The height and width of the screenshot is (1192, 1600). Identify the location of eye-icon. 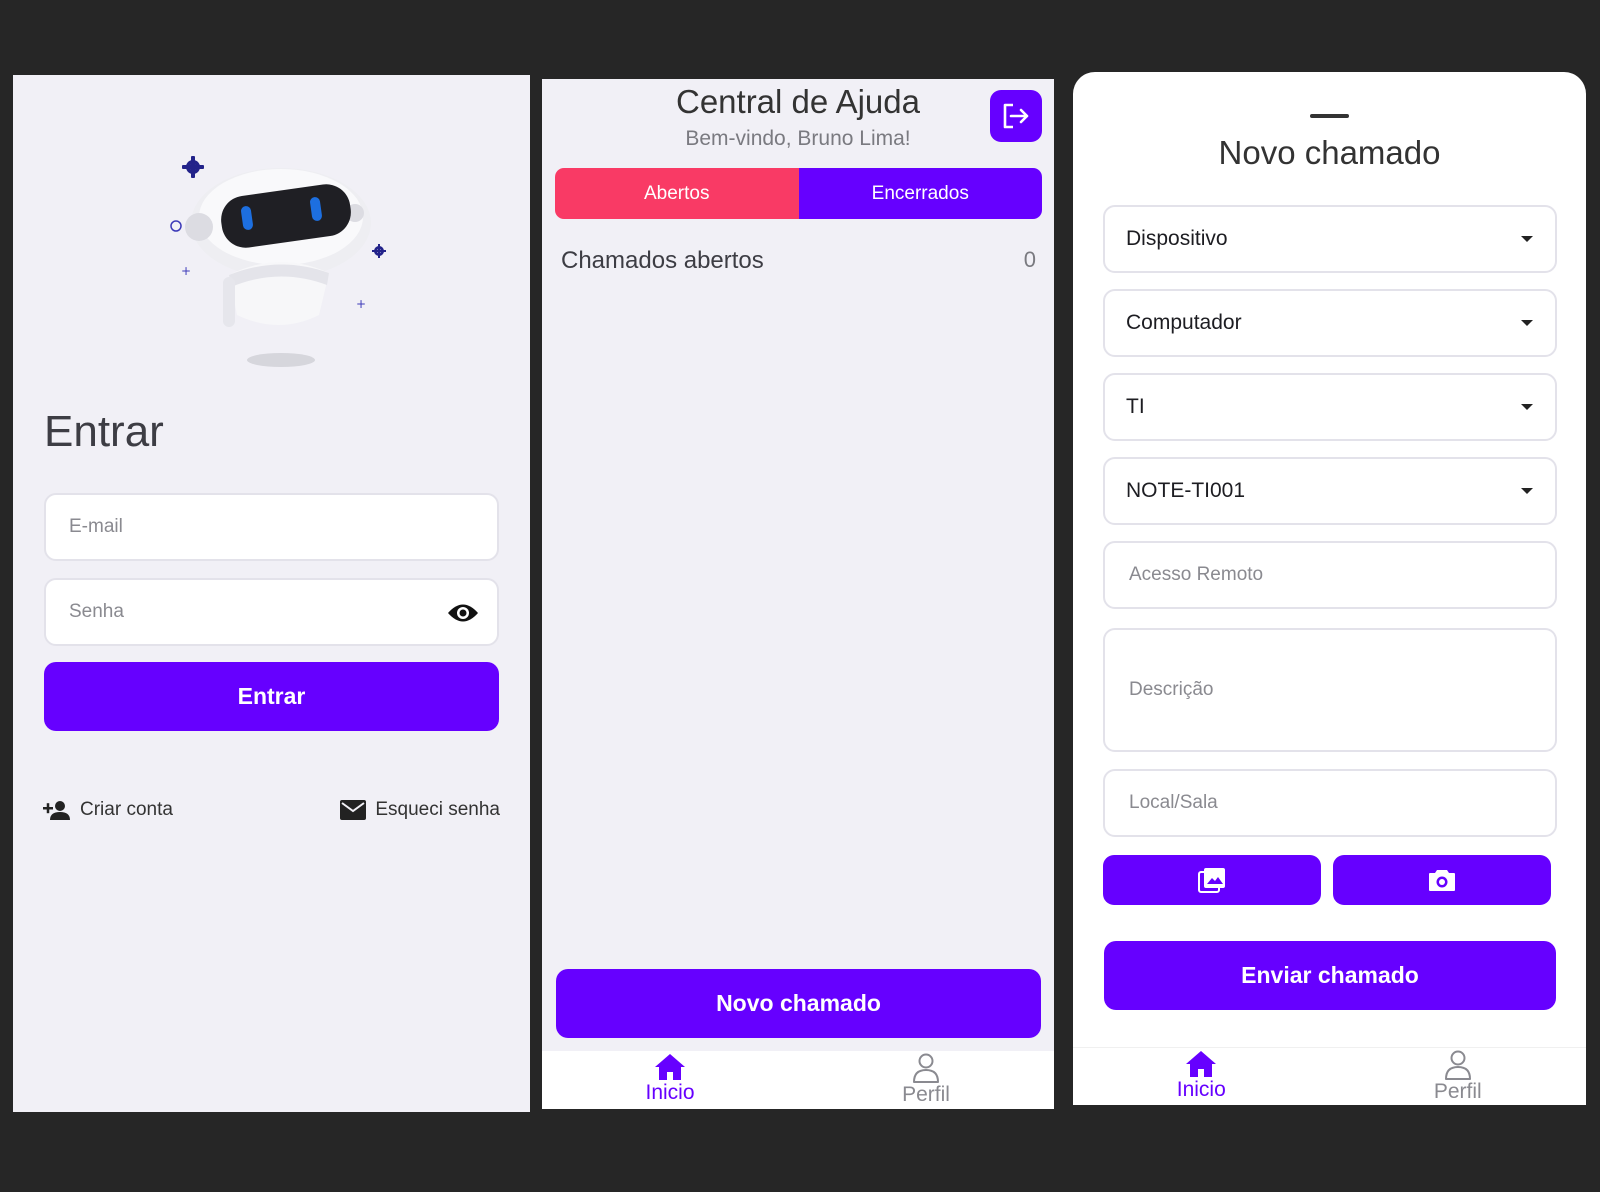
(463, 613).